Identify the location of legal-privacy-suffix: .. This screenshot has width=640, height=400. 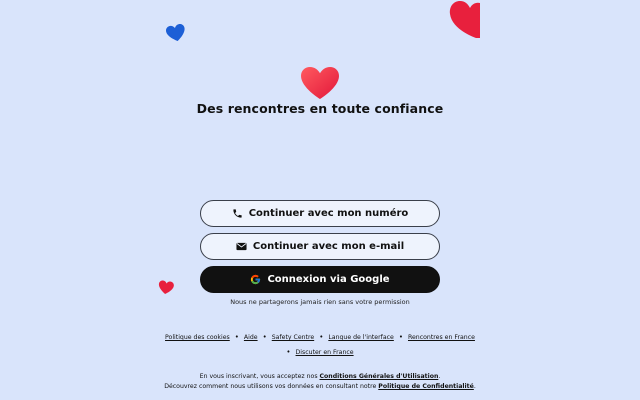
(474, 386).